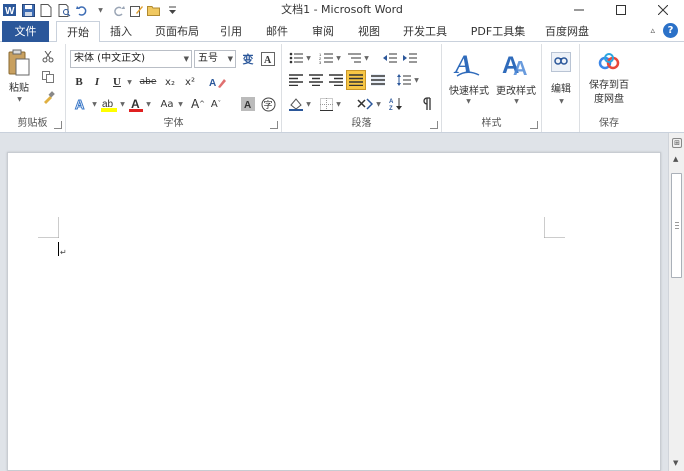 The image size is (684, 471). What do you see at coordinates (609, 62) in the screenshot?
I see `baidu-netdisk-icon` at bounding box center [609, 62].